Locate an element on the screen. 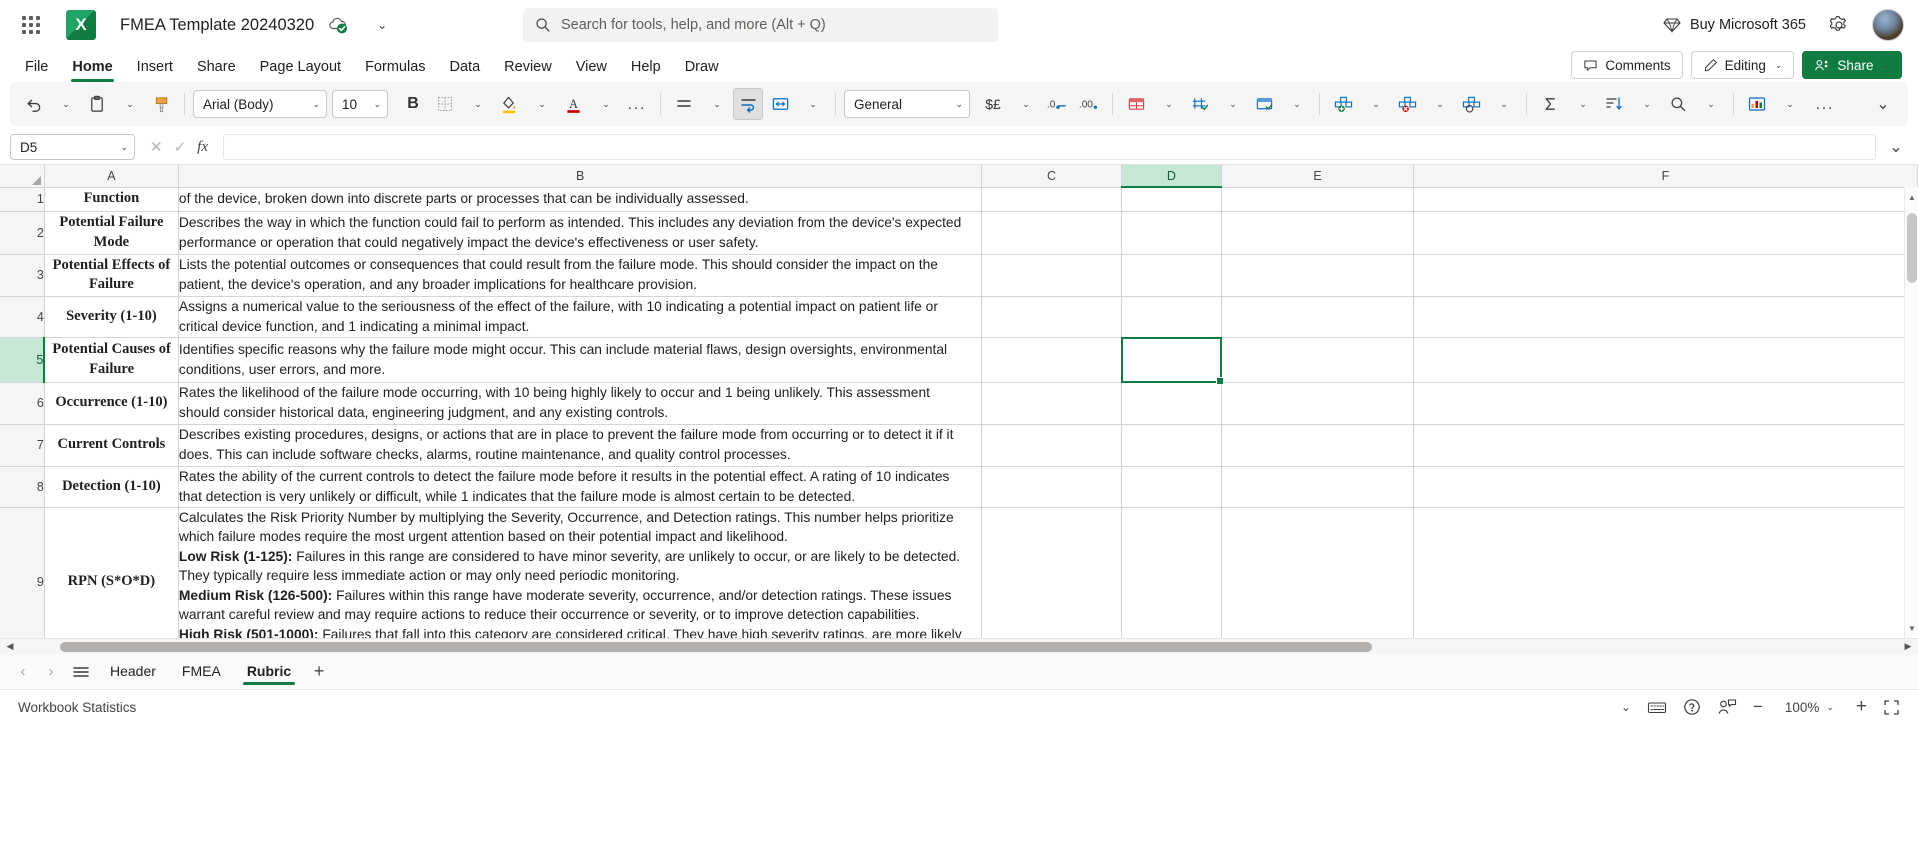  delete-cells-dropdown: ⌄ is located at coordinates (1439, 104).